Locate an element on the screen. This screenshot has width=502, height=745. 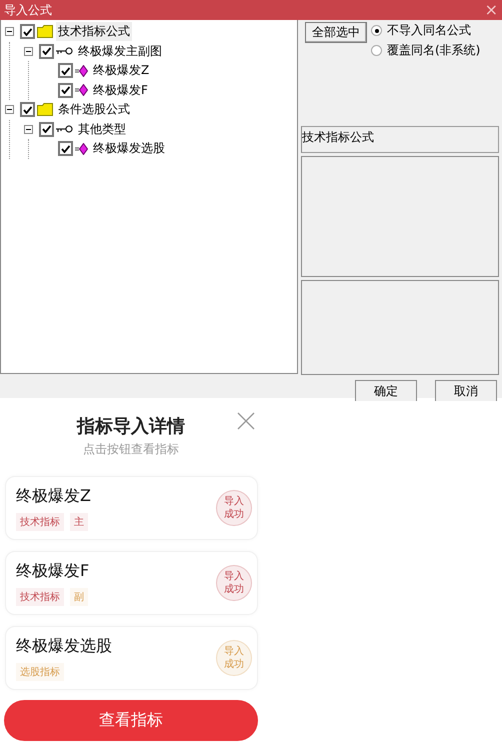
indicator-name: 终极爆发选股 is located at coordinates (64, 646).